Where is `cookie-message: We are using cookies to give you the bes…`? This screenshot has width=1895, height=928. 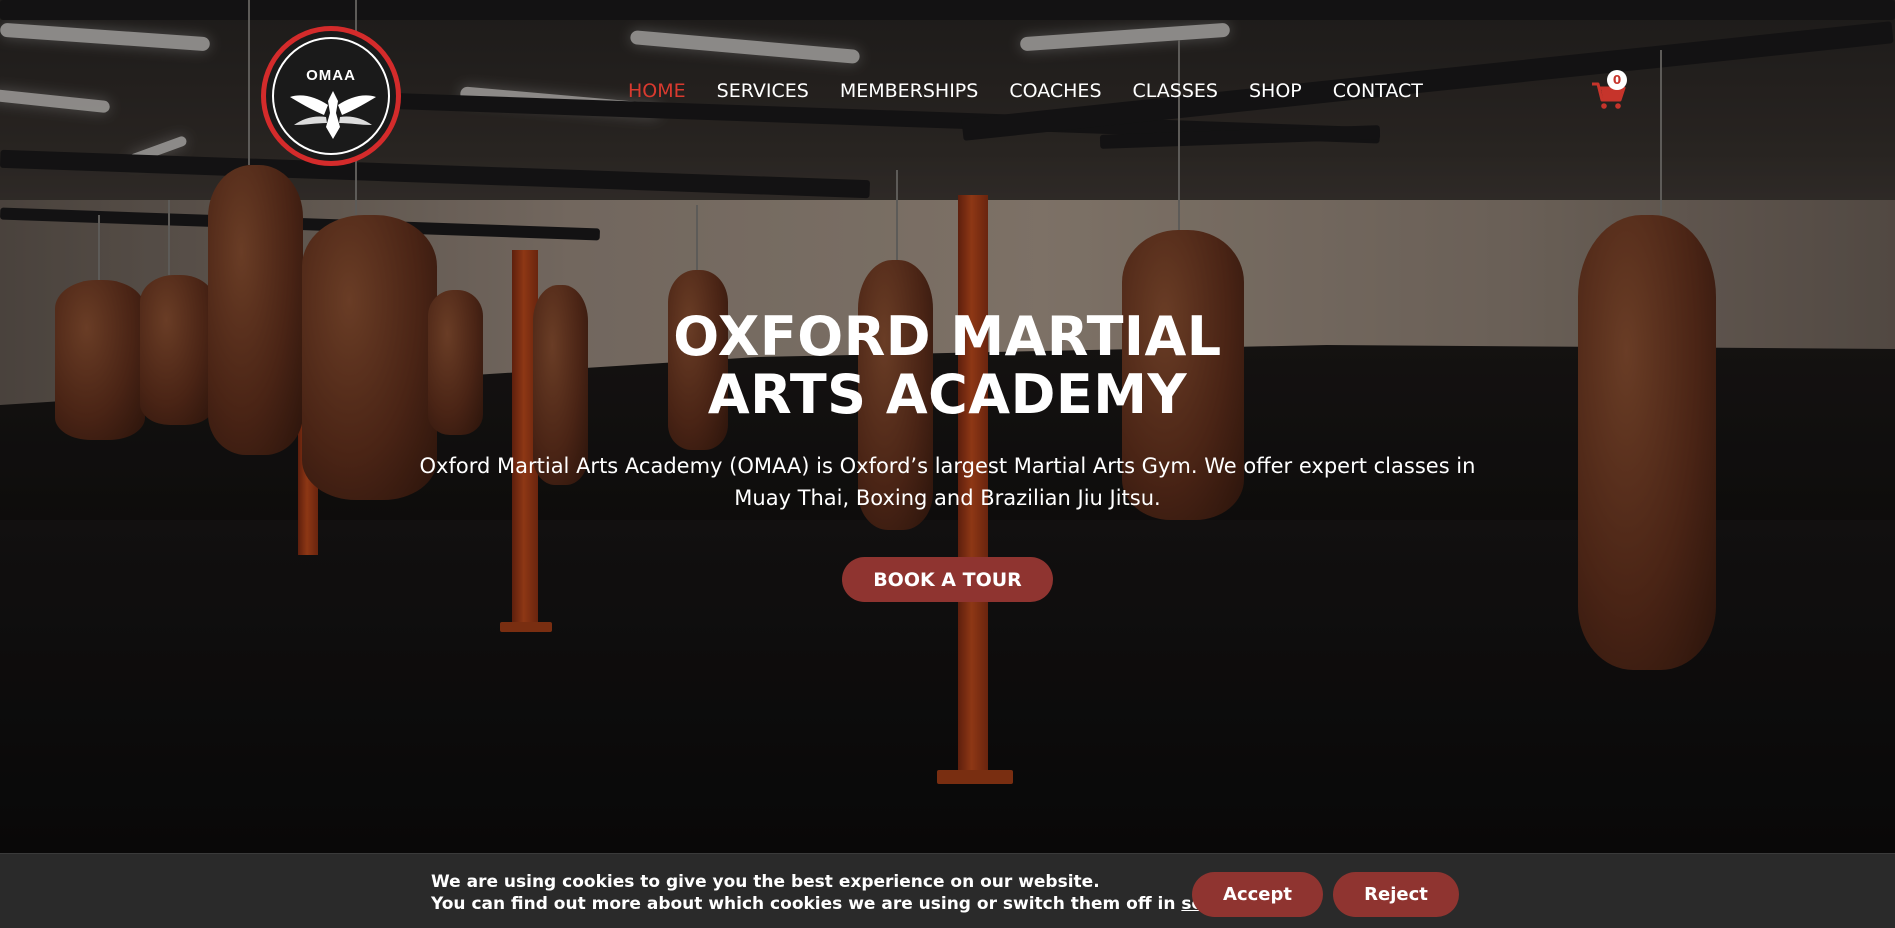
cookie-message: We are using cookies to give you the bes… is located at coordinates (848, 893).